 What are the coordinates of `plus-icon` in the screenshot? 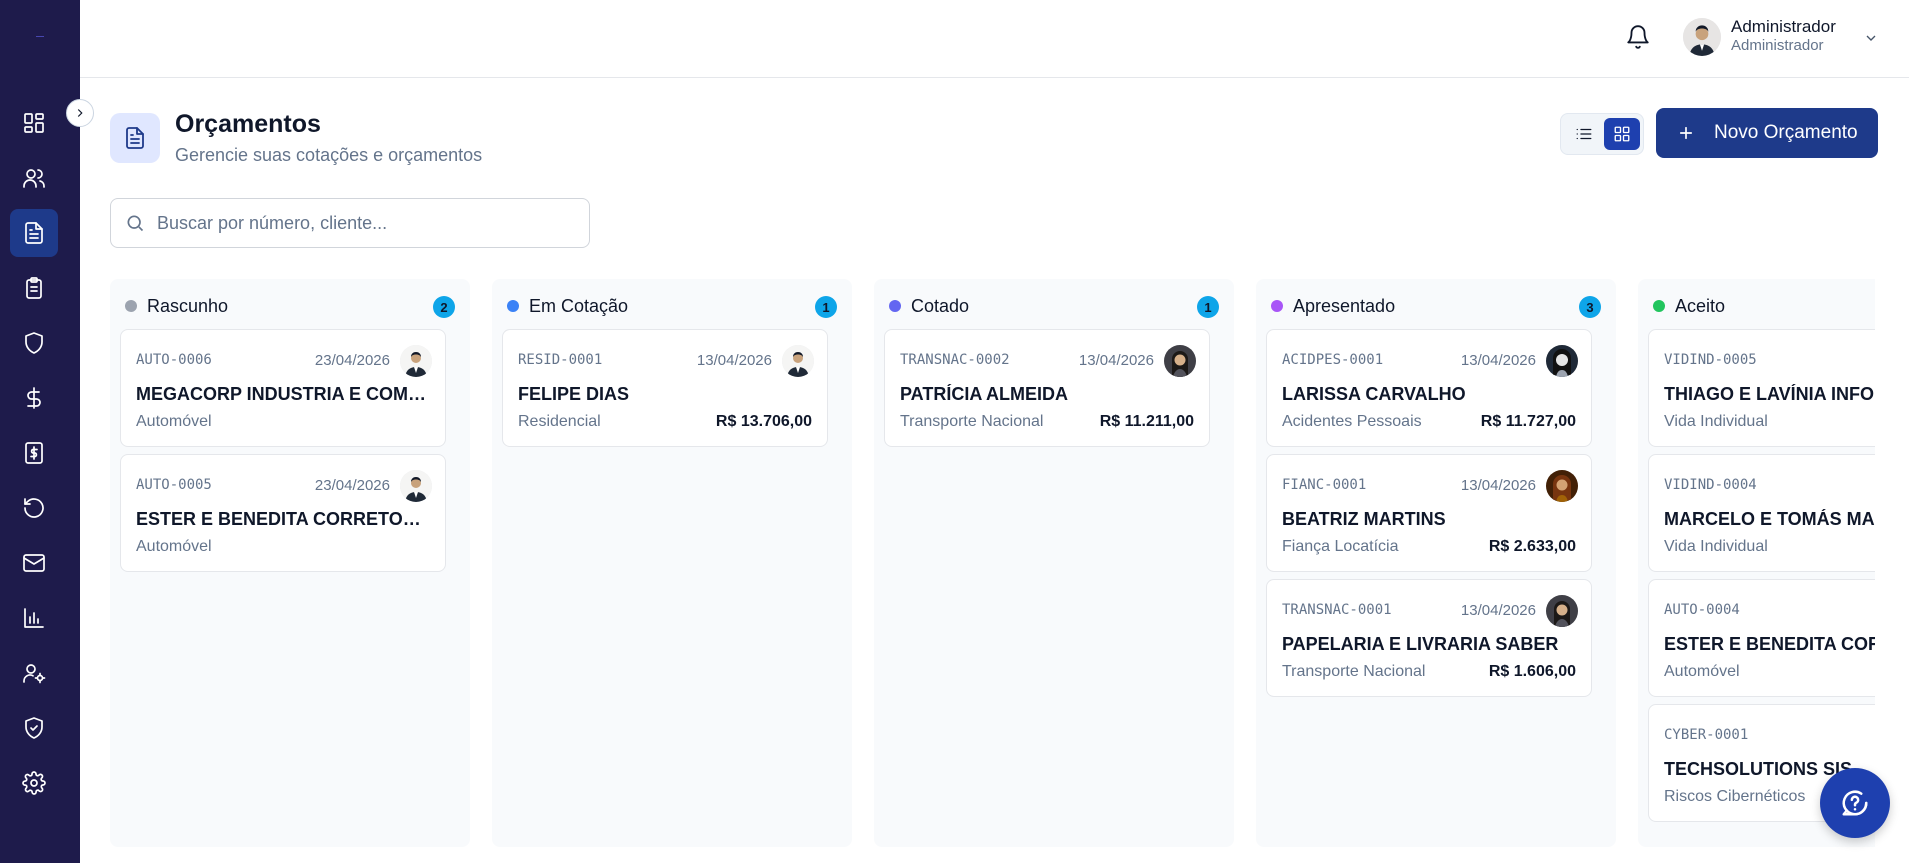 It's located at (1686, 133).